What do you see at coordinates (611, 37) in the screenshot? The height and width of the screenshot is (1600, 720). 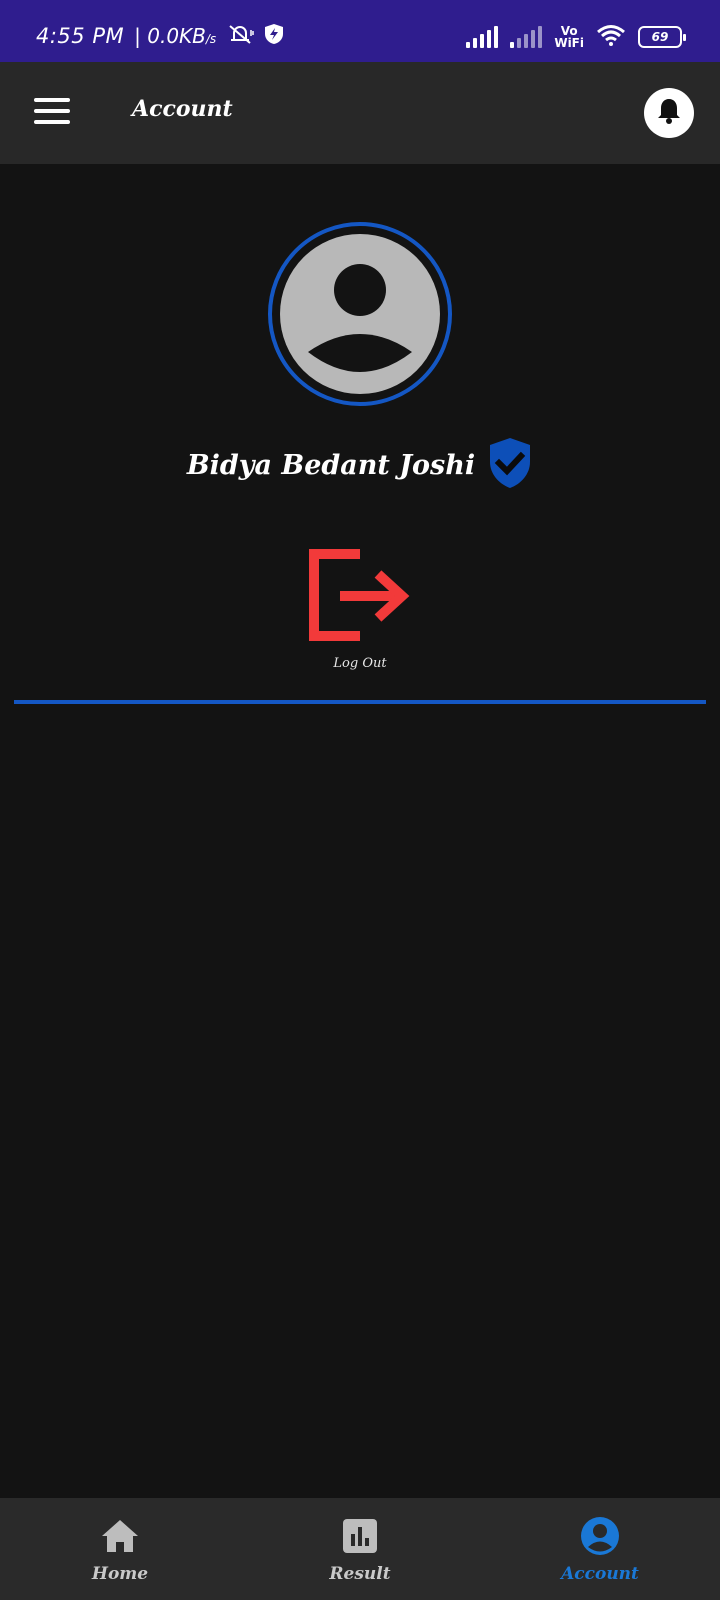 I see `wifi-icon` at bounding box center [611, 37].